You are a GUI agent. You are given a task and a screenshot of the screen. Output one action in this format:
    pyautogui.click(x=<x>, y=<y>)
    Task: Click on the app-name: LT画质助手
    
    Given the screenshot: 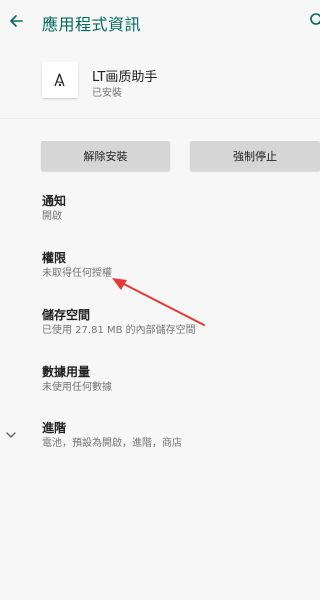 What is the action you would take?
    pyautogui.click(x=125, y=77)
    